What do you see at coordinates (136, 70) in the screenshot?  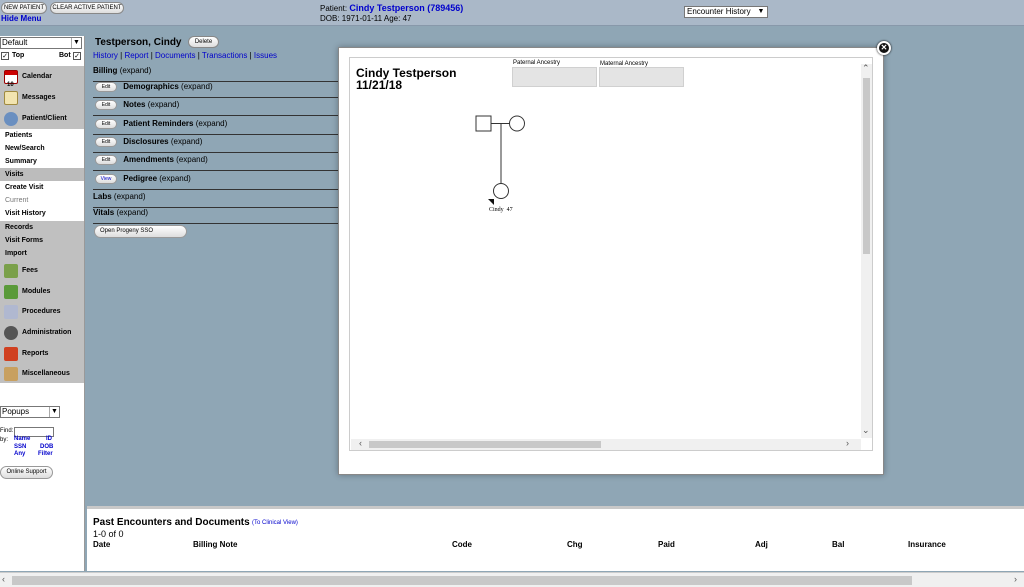 I see `section-billing-expand: (expand)` at bounding box center [136, 70].